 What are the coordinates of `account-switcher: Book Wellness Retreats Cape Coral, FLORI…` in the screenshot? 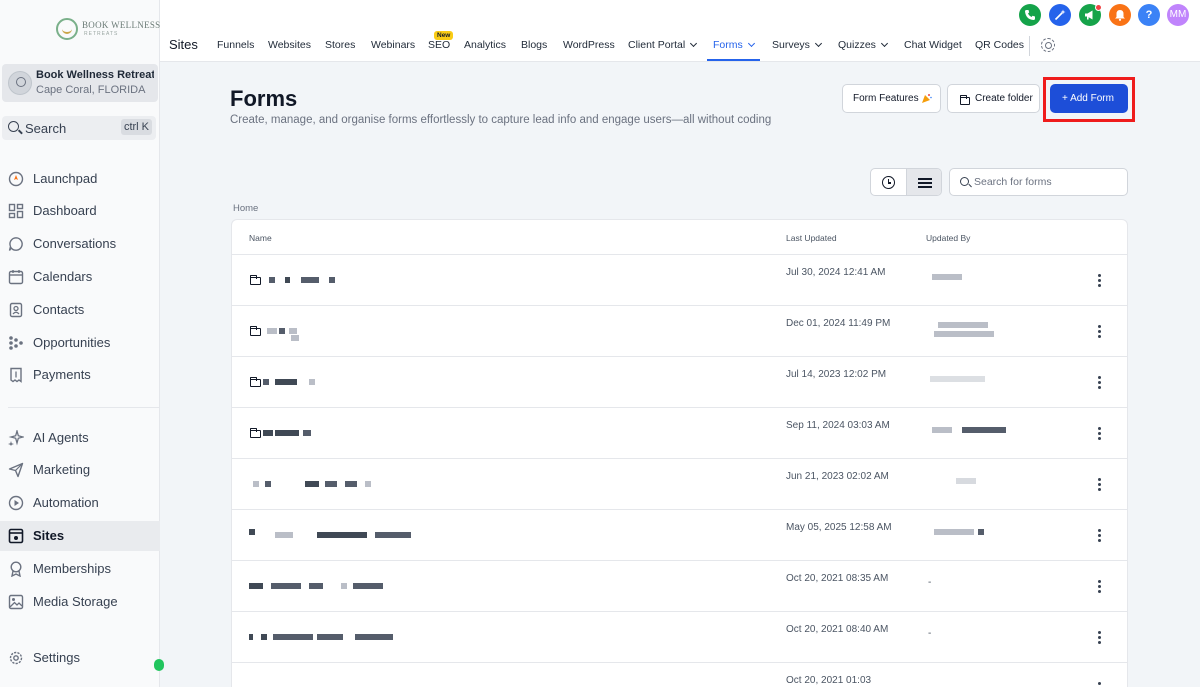 It's located at (80, 83).